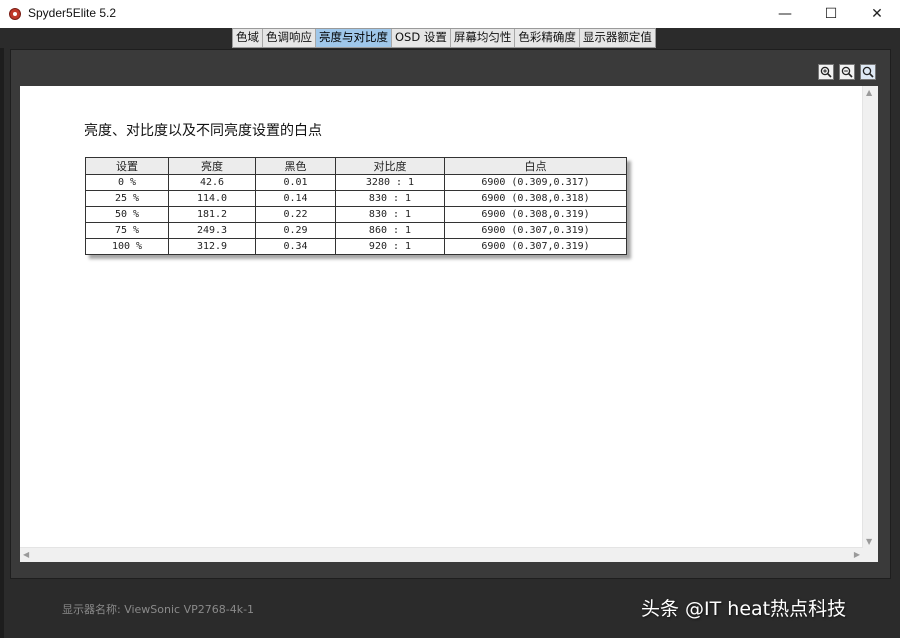  I want to click on column-header: 亮度, so click(212, 166).